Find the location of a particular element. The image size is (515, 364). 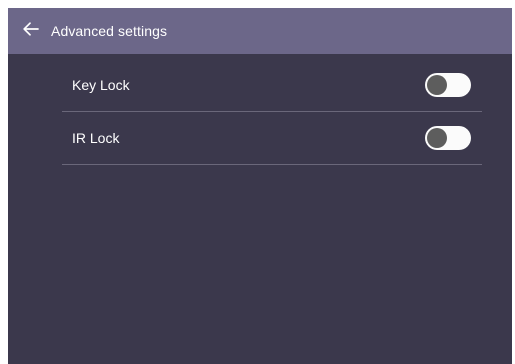

arrow-left-icon is located at coordinates (31, 31).